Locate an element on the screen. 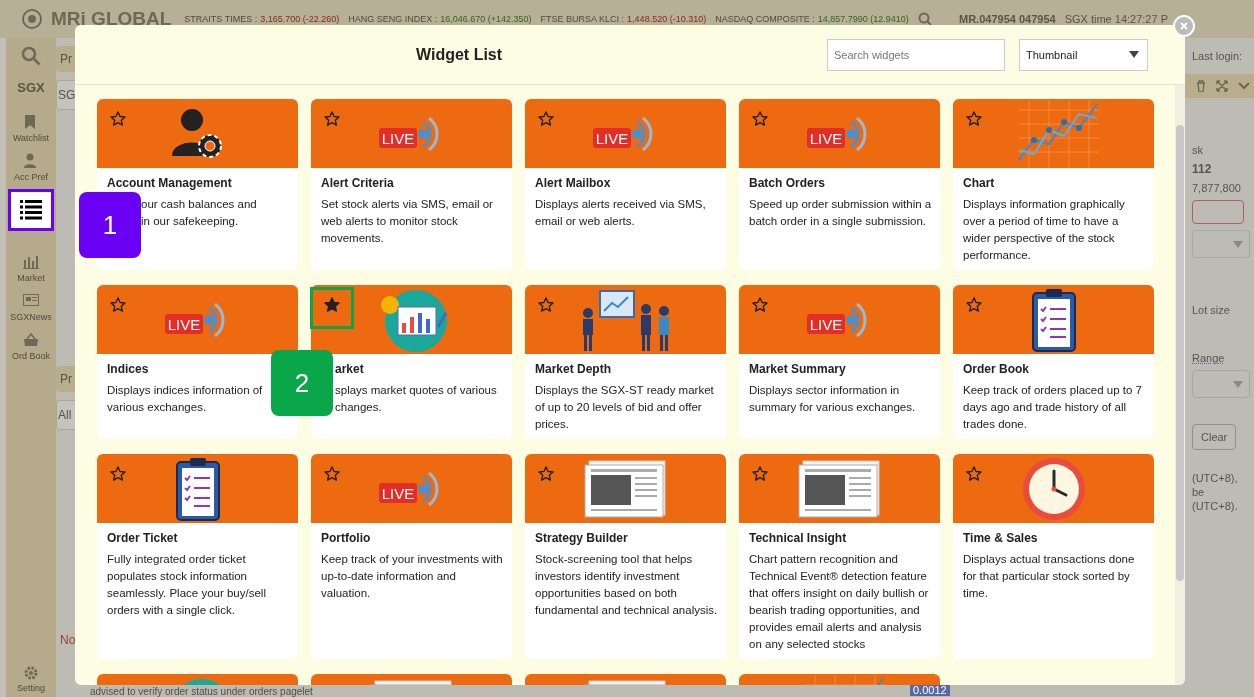  widget-title: Strategy Builder is located at coordinates (582, 538).